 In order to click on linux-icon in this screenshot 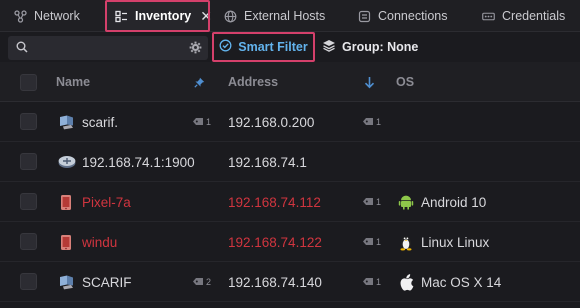, I will do `click(406, 242)`.